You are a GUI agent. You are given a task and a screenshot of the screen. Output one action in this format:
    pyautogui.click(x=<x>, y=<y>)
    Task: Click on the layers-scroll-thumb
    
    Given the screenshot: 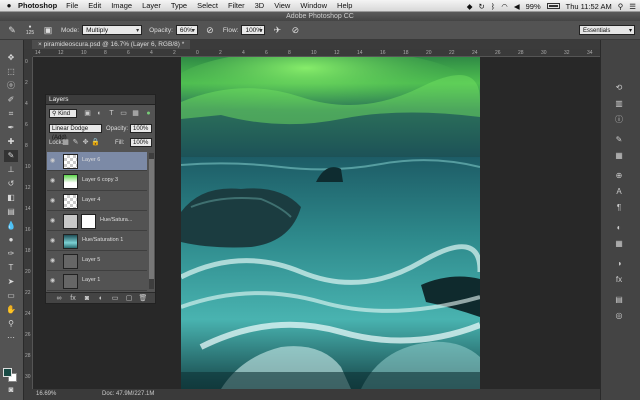 What is the action you would take?
    pyautogui.click(x=151, y=219)
    